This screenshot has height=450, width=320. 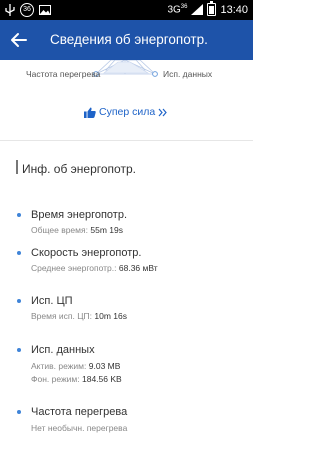 I want to click on item-detail: Фон. режим: 184.56 KB, so click(x=76, y=379).